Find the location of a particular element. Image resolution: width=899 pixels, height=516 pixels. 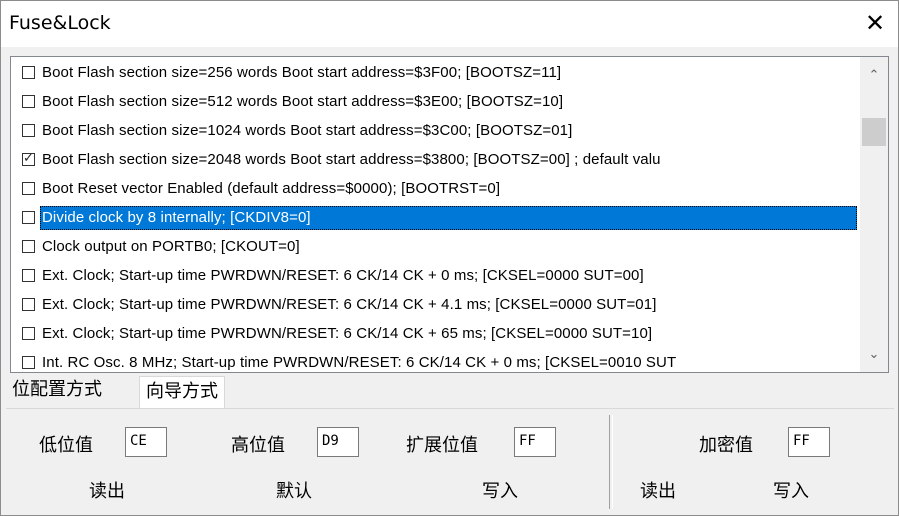

vertical-scrollbar: ⌃ ⌄ is located at coordinates (874, 214).